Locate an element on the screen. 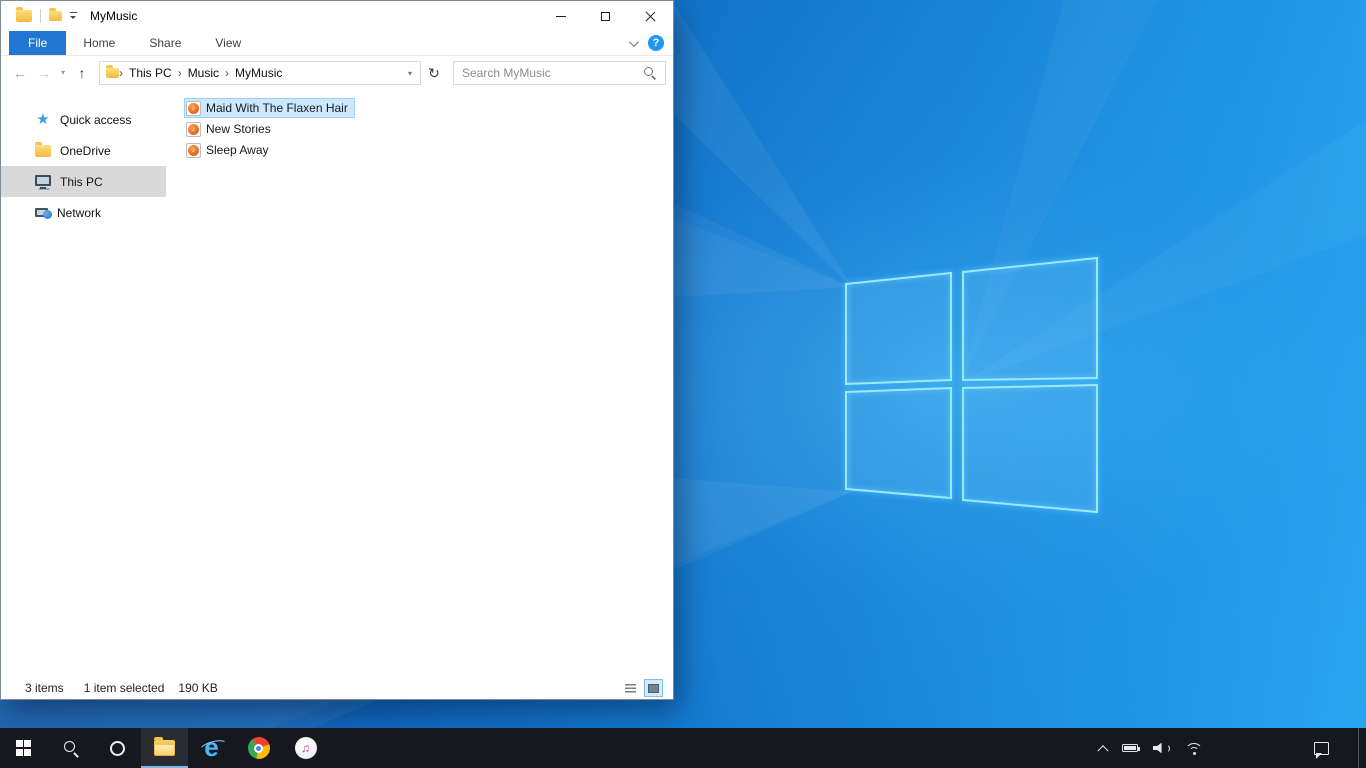 The width and height of the screenshot is (1366, 768). window-title: MyMusic is located at coordinates (114, 16).